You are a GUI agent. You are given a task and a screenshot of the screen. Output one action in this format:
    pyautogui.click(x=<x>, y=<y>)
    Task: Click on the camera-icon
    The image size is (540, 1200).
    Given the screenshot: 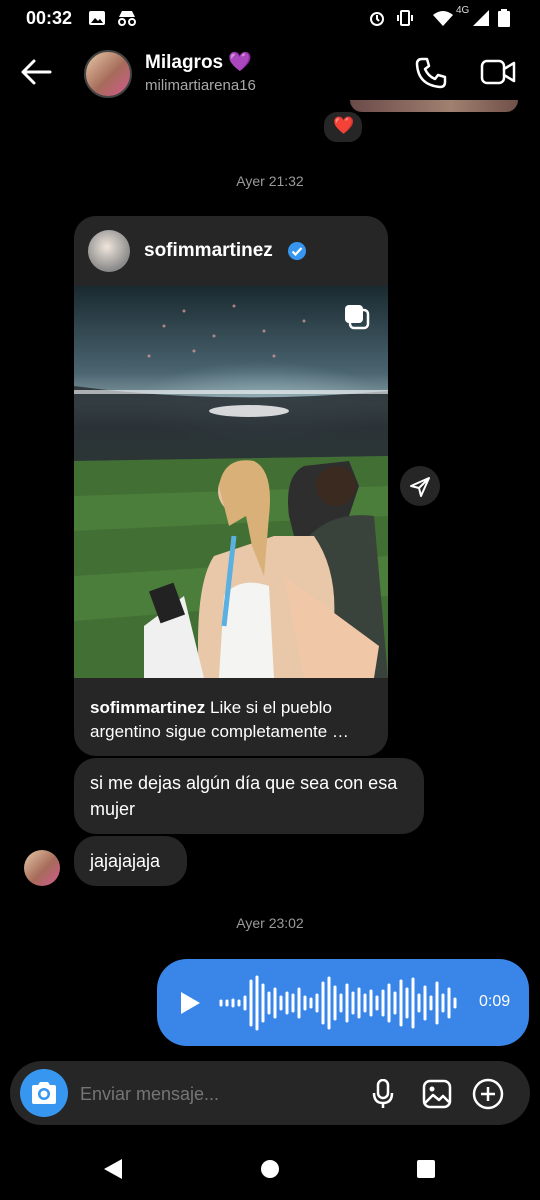 What is the action you would take?
    pyautogui.click(x=44, y=1093)
    